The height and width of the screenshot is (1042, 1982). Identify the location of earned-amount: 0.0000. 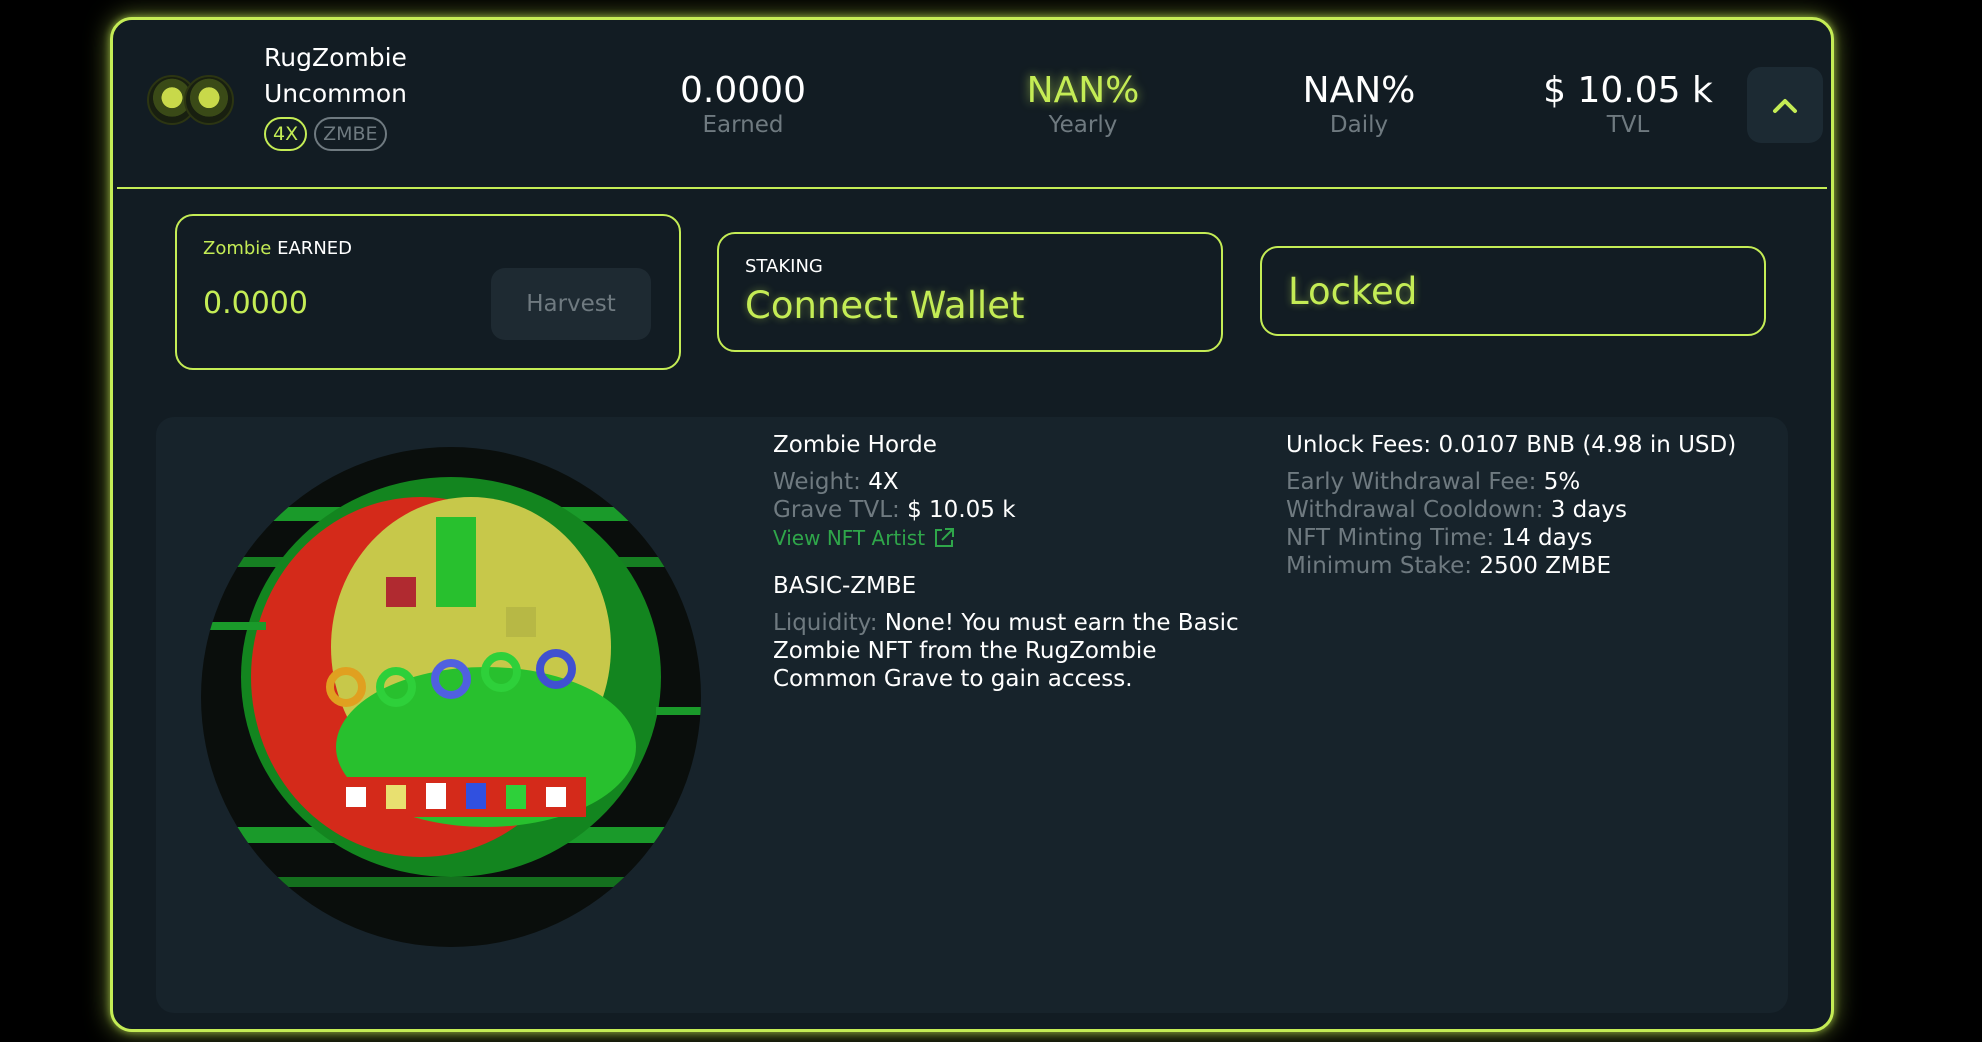
(255, 303).